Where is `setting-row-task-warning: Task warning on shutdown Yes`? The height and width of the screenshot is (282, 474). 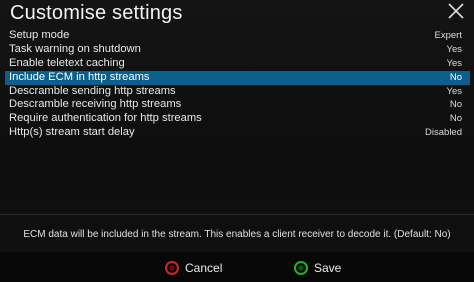 setting-row-task-warning: Task warning on shutdown Yes is located at coordinates (237, 50).